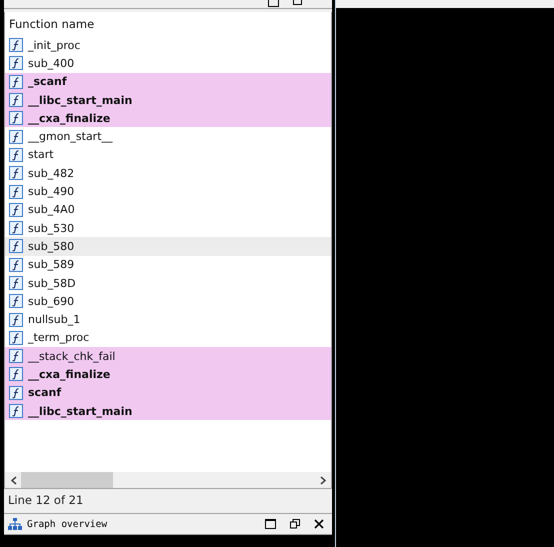  What do you see at coordinates (168, 191) in the screenshot?
I see `function-row: sub_490` at bounding box center [168, 191].